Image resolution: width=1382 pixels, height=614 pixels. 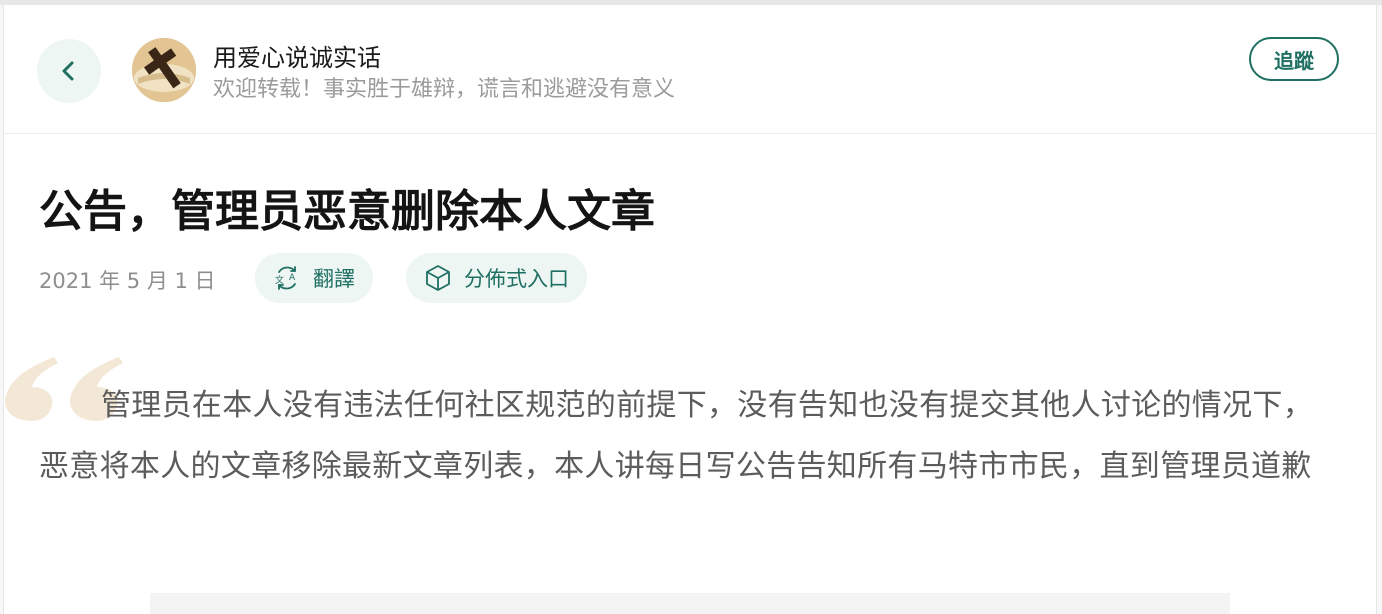 I want to click on translate-button: 文 A 翻譯, so click(x=314, y=278).